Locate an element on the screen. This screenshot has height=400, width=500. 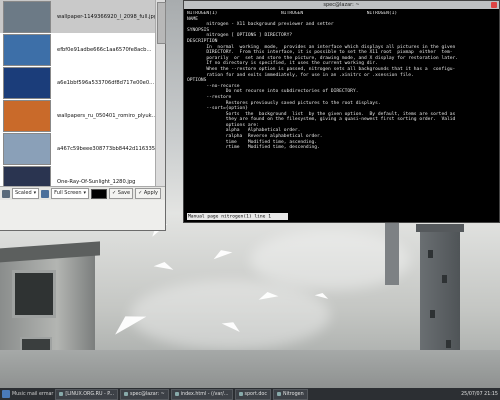
apply-button: ✓ Apply is located at coordinates (148, 193).